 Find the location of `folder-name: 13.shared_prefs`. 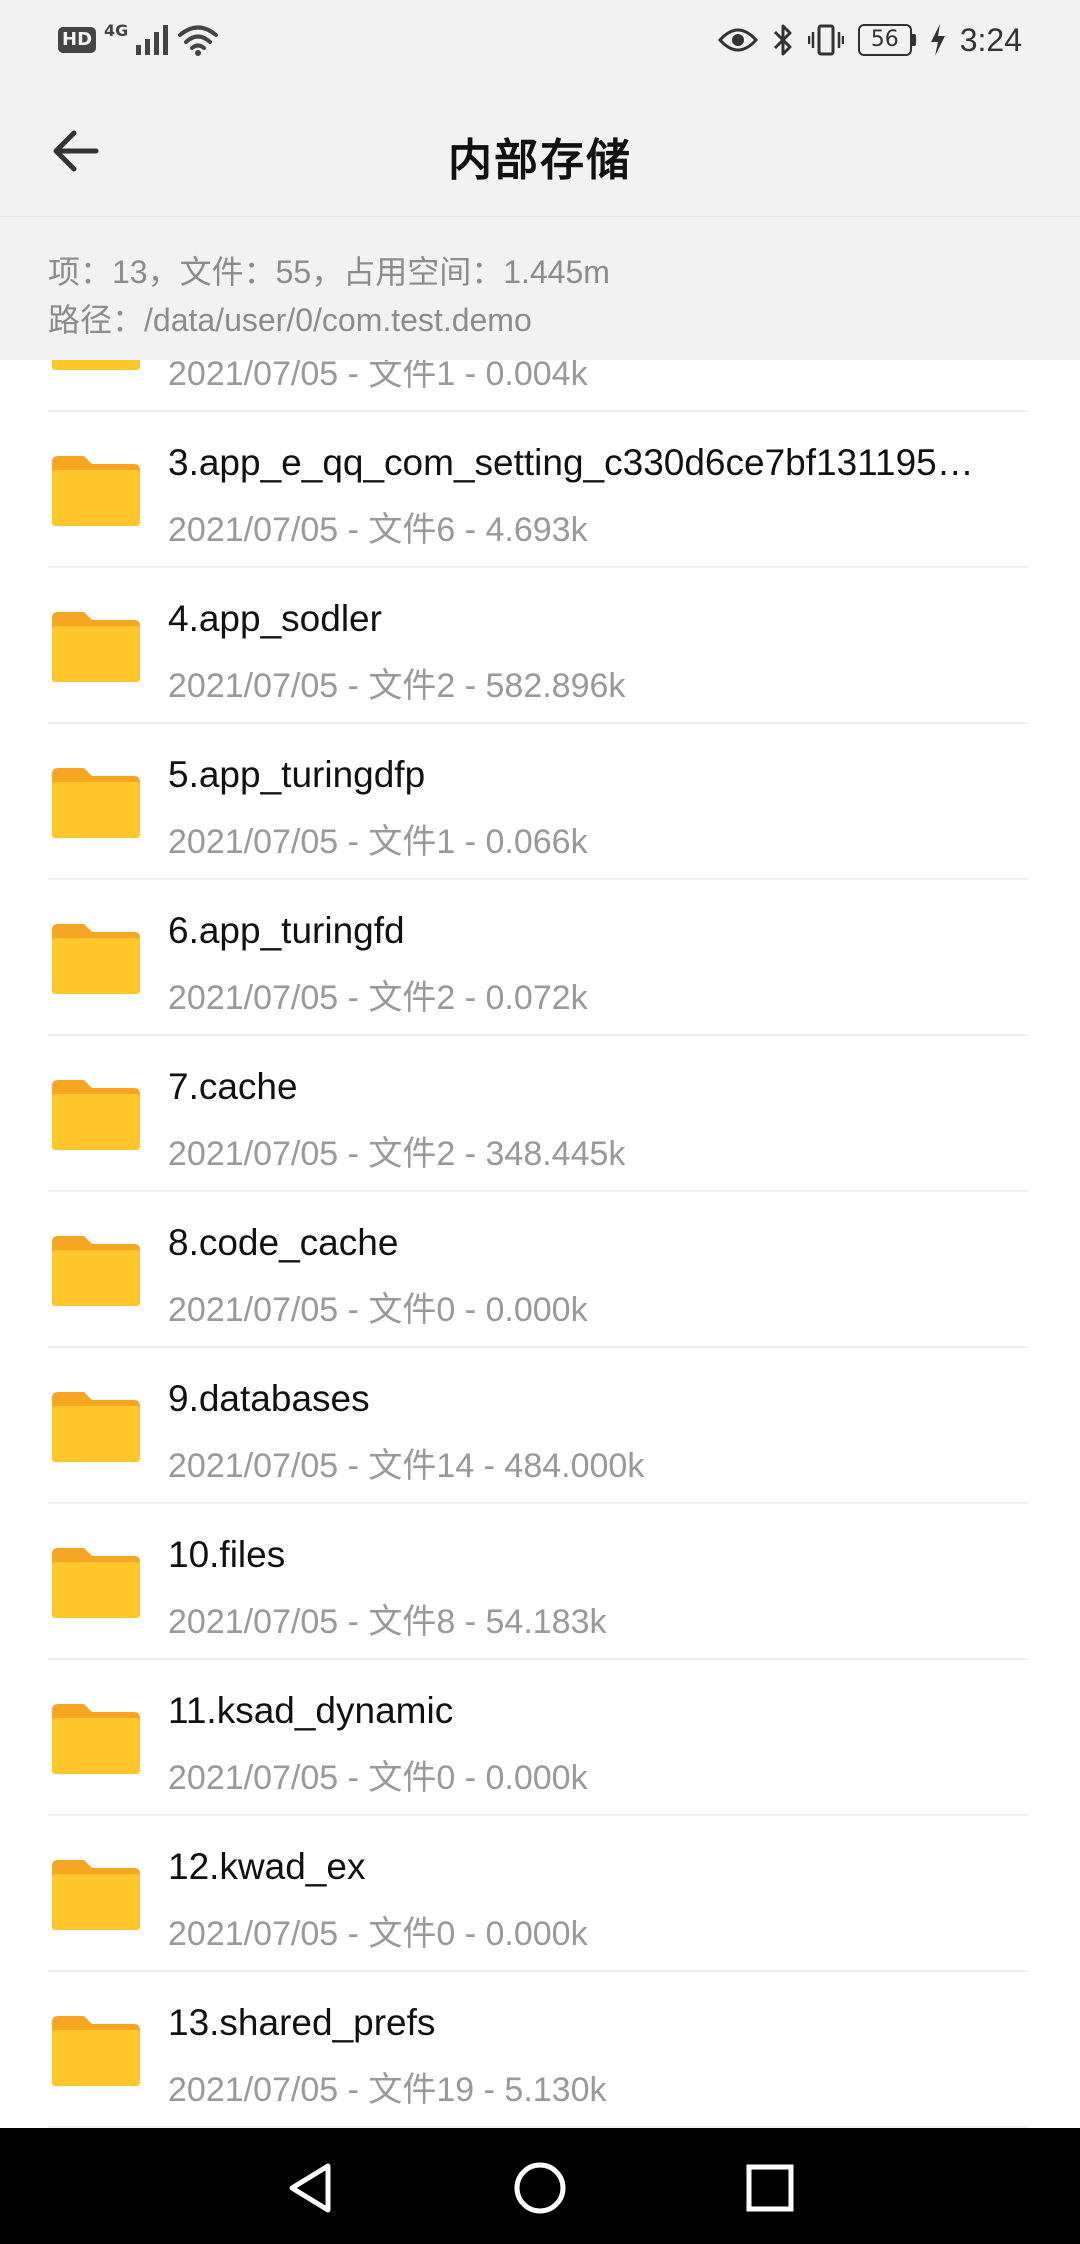

folder-name: 13.shared_prefs is located at coordinates (302, 2022).